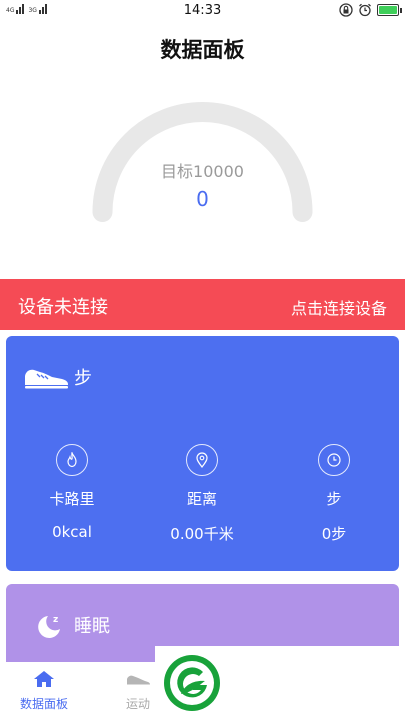 The width and height of the screenshot is (405, 720). What do you see at coordinates (334, 534) in the screenshot?
I see `steps-value: 0步` at bounding box center [334, 534].